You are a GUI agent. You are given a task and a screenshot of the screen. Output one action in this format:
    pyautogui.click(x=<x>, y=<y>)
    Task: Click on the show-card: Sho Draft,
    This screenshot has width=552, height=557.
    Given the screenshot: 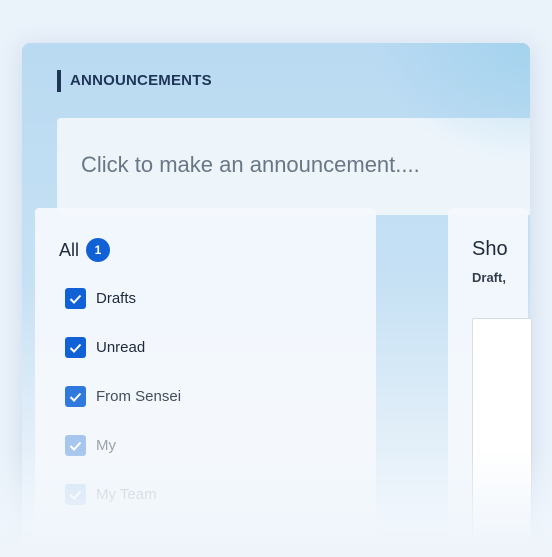 What is the action you would take?
    pyautogui.click(x=490, y=373)
    